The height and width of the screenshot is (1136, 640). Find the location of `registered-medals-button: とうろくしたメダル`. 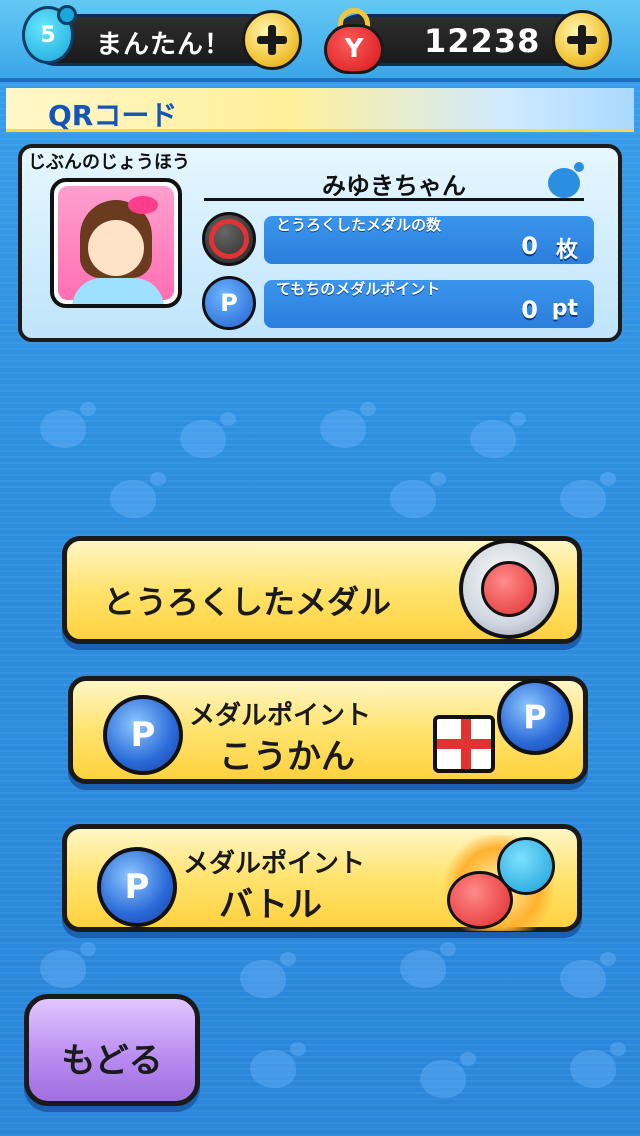

registered-medals-button: とうろくしたメダル is located at coordinates (322, 590).